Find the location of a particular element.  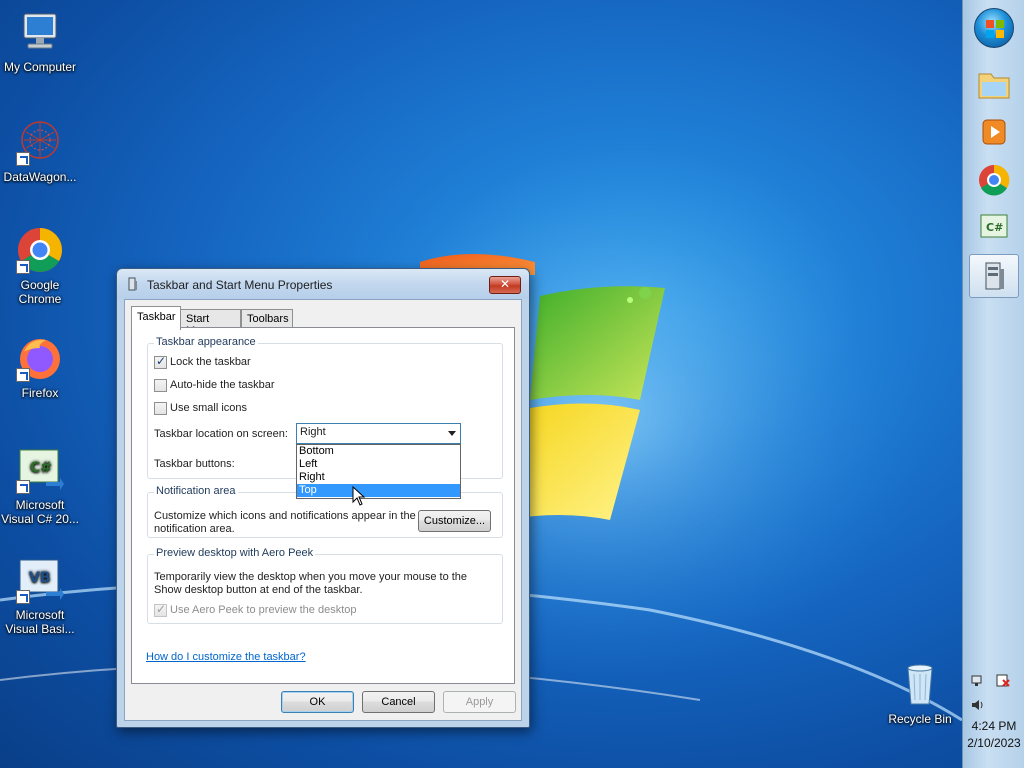

start-button is located at coordinates (994, 28).